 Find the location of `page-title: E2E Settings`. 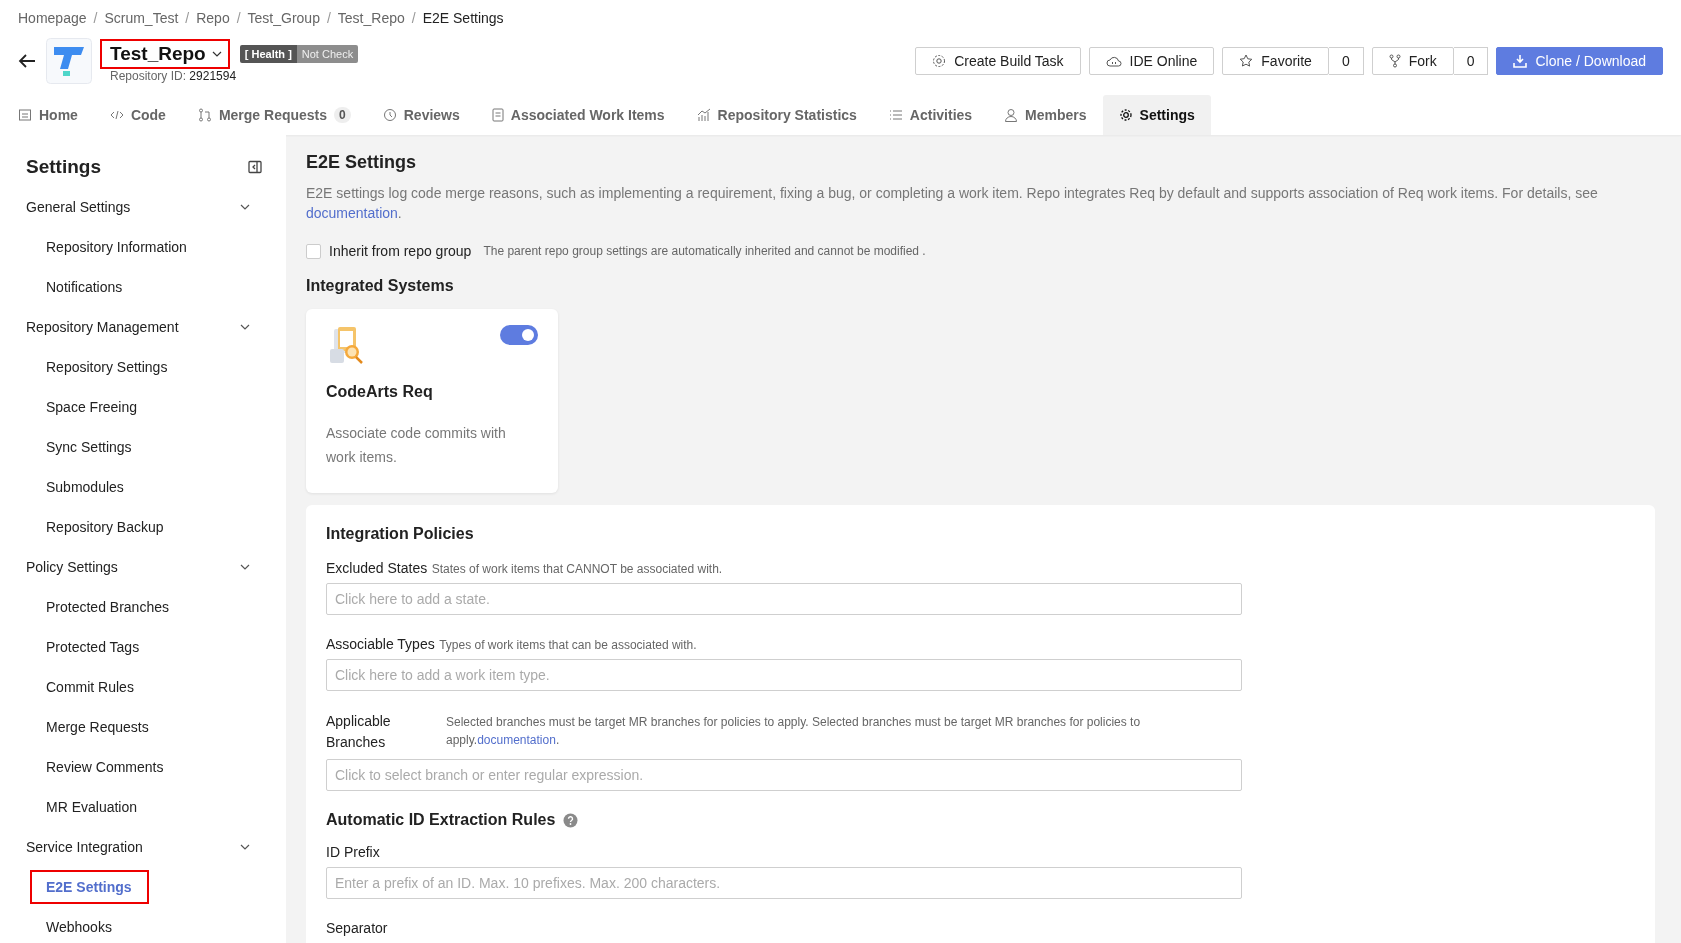

page-title: E2E Settings is located at coordinates (362, 162).